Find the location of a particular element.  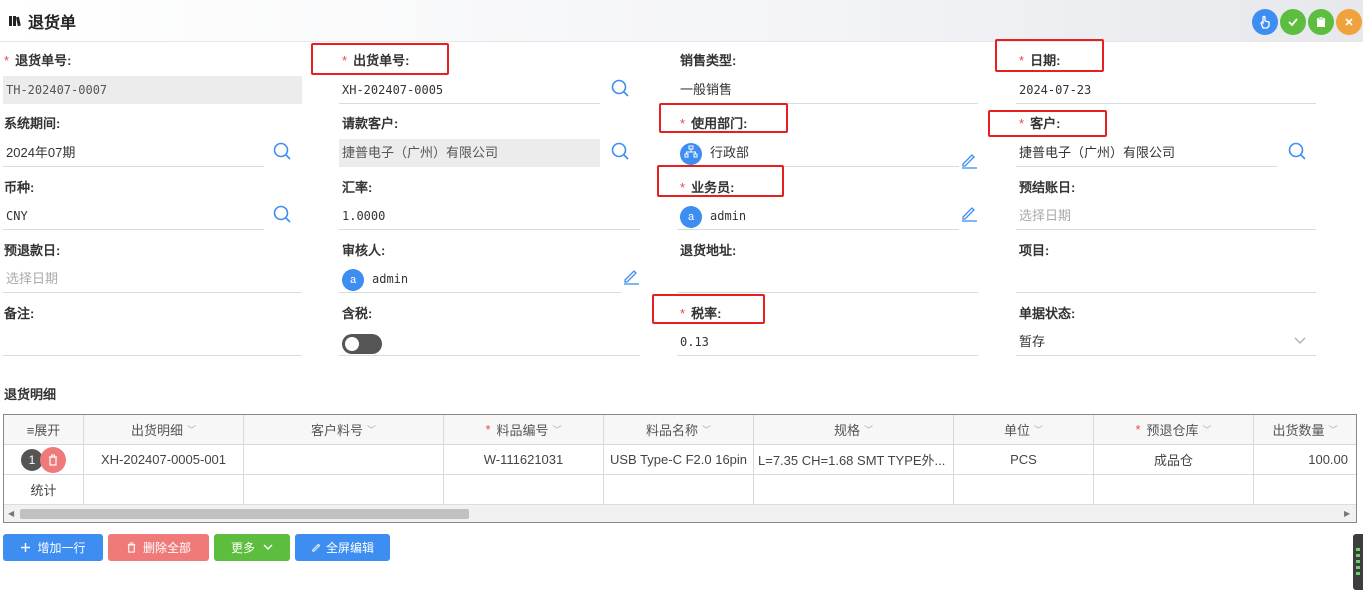

department-value: 行政部 is located at coordinates (730, 152).